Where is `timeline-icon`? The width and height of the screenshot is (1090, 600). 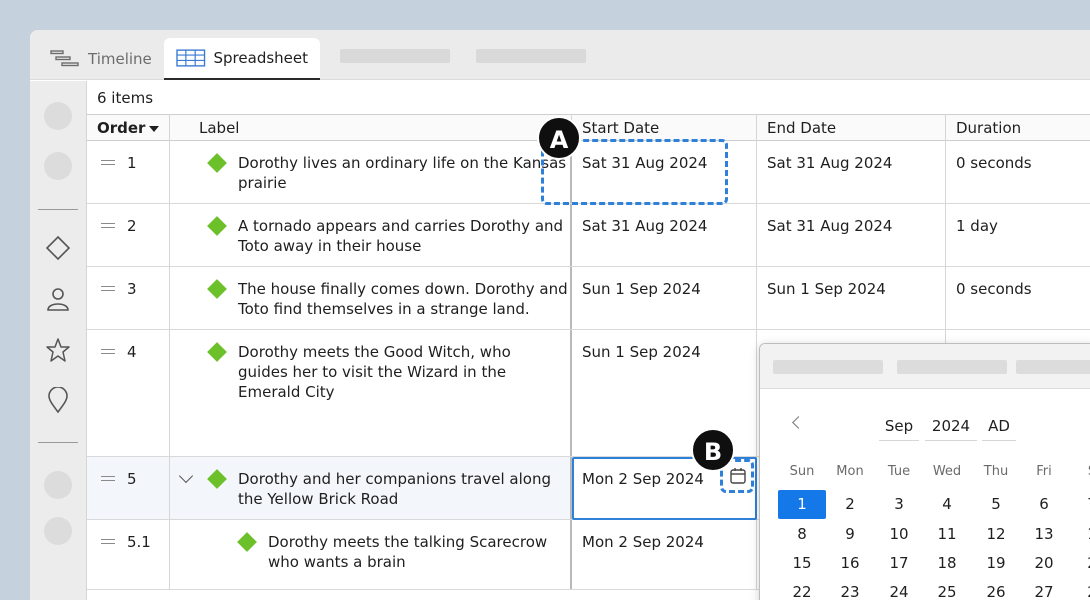 timeline-icon is located at coordinates (64, 58).